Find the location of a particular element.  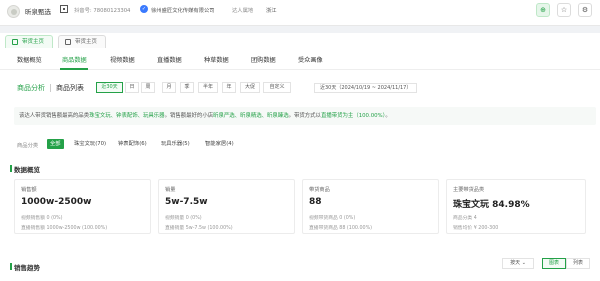

tab-overview: 数据概览 is located at coordinates (29, 59).